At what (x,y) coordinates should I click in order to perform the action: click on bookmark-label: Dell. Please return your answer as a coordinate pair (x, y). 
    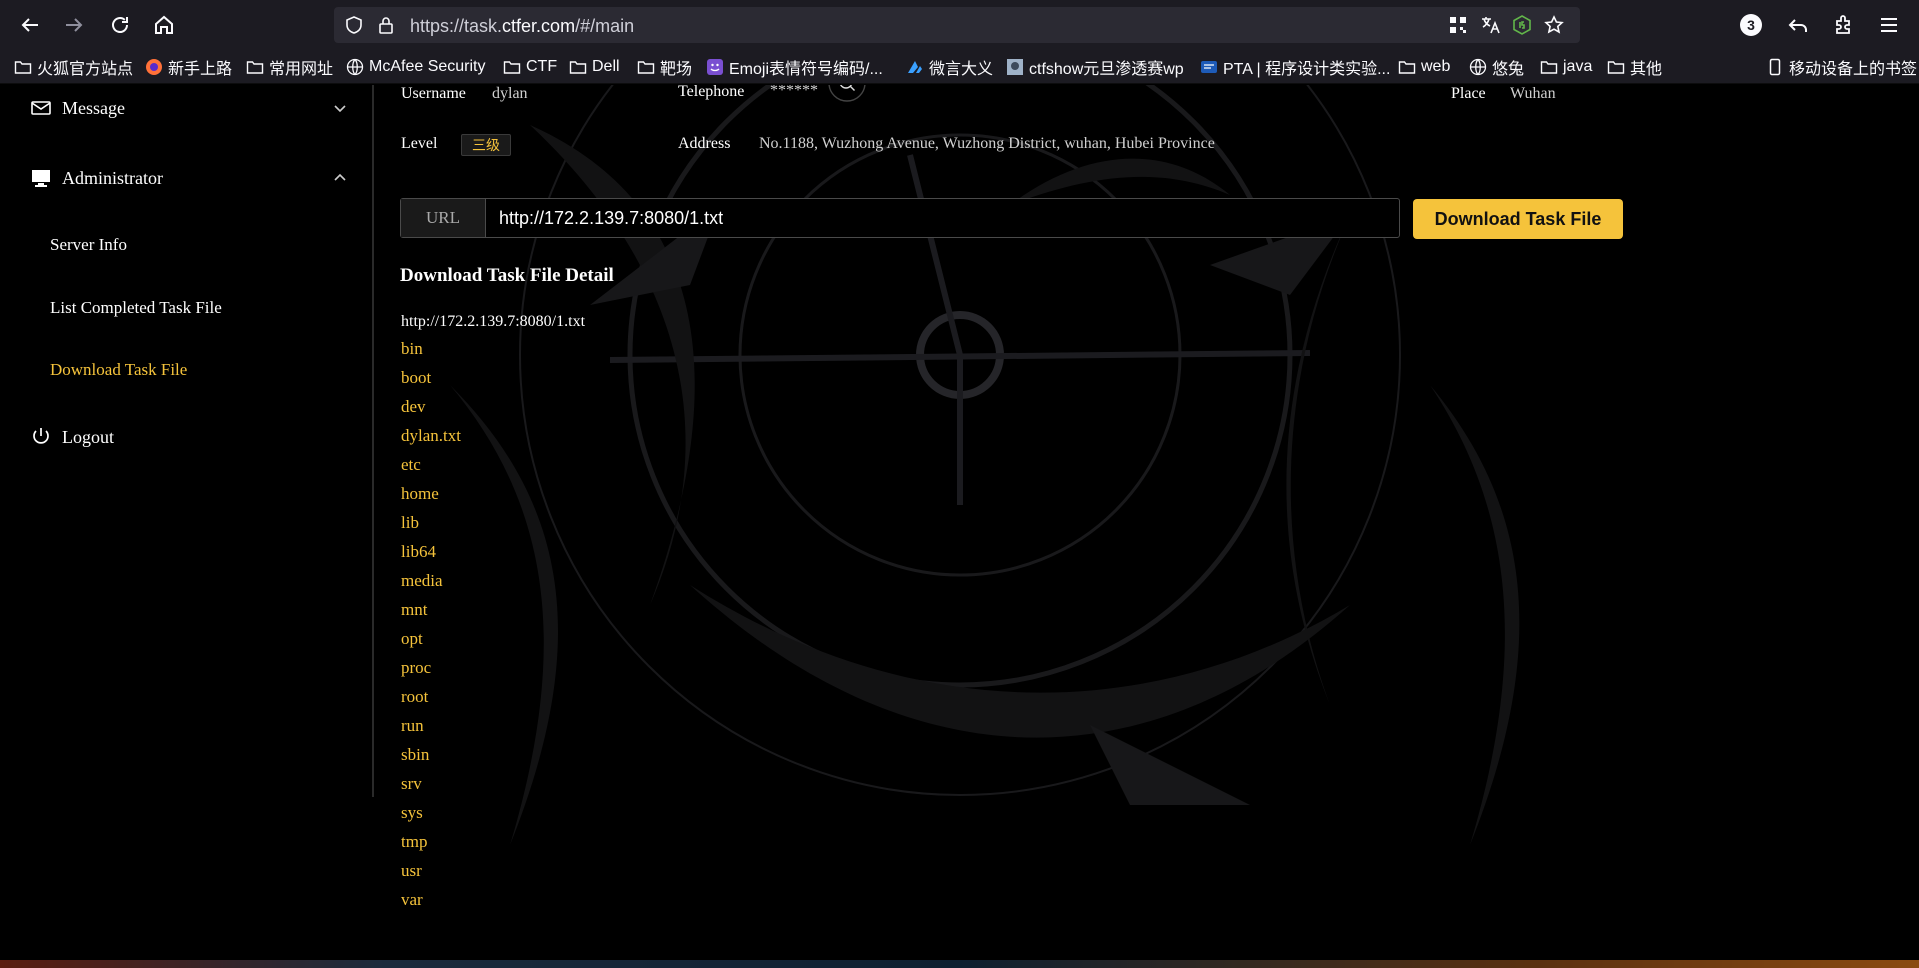
    Looking at the image, I should click on (606, 66).